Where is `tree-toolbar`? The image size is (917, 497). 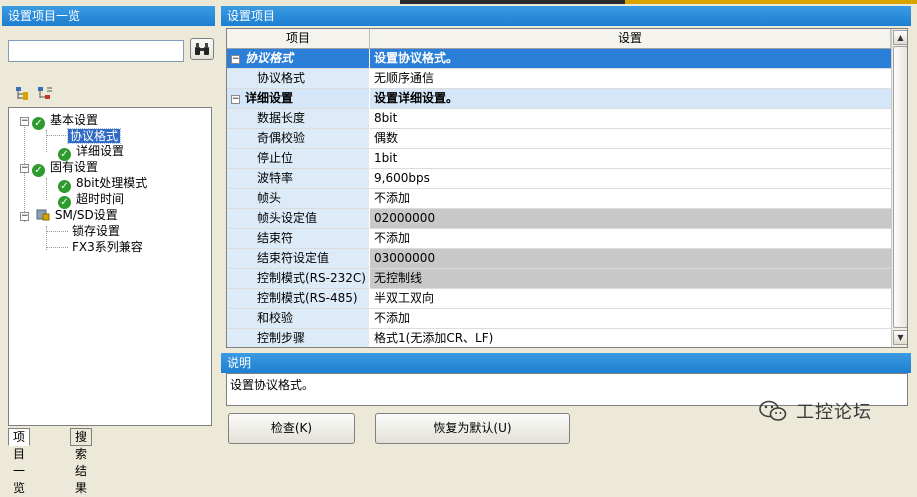 tree-toolbar is located at coordinates (110, 94).